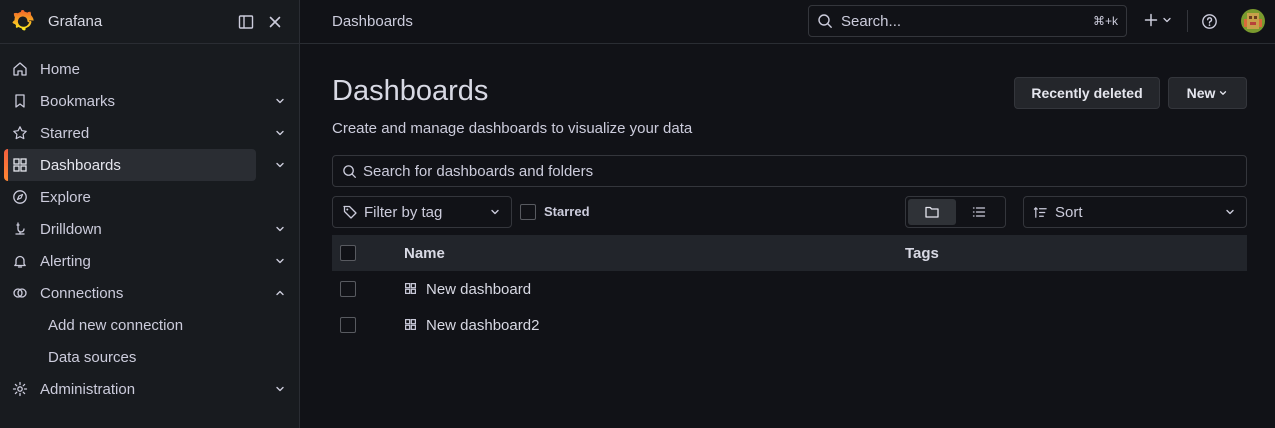 This screenshot has width=1275, height=428. I want to click on column-header-tags: Tags, so click(922, 253).